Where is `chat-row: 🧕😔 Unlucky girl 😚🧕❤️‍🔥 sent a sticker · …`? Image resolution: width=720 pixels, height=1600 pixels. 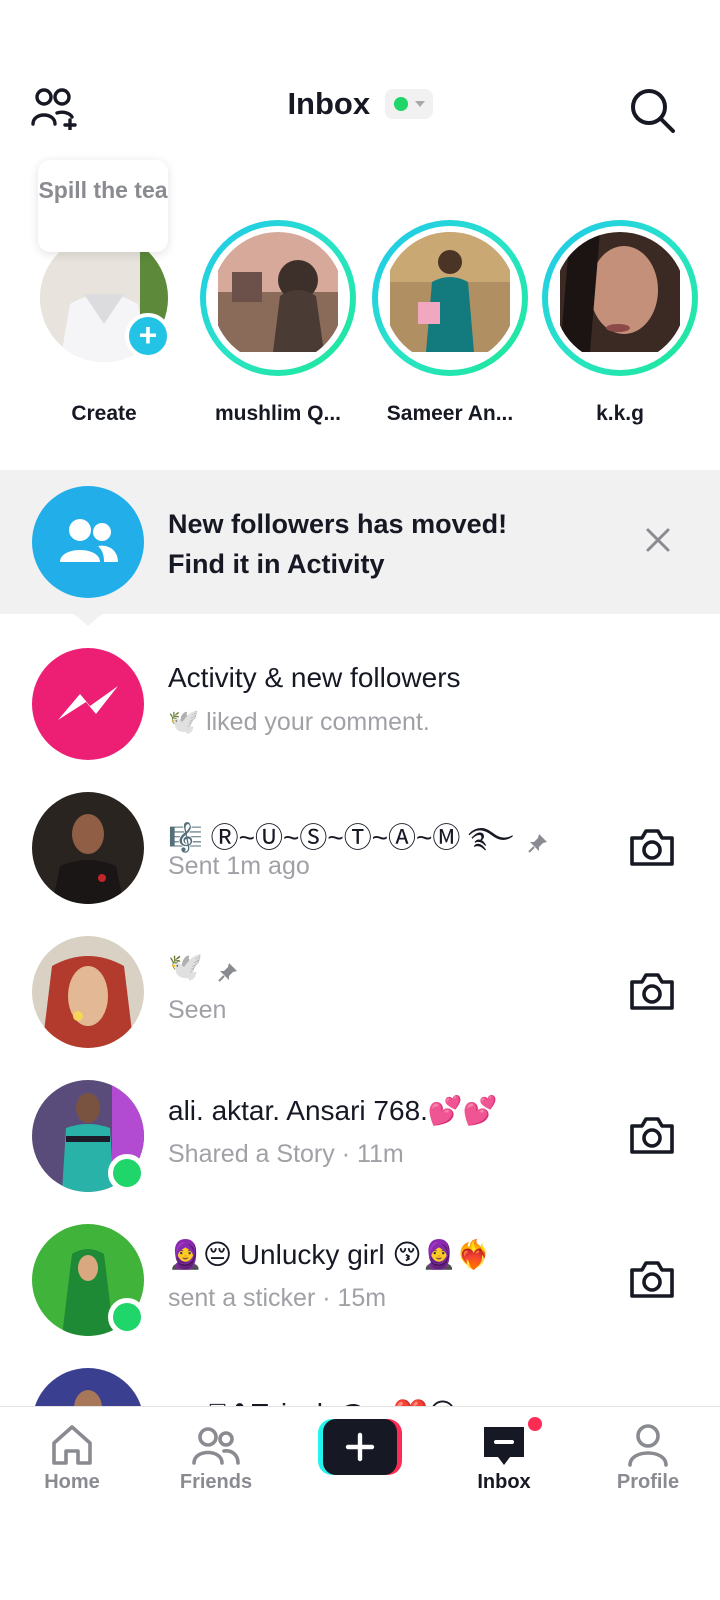 chat-row: 🧕😔 Unlucky girl 😚🧕❤️‍🔥 sent a sticker · … is located at coordinates (360, 1280).